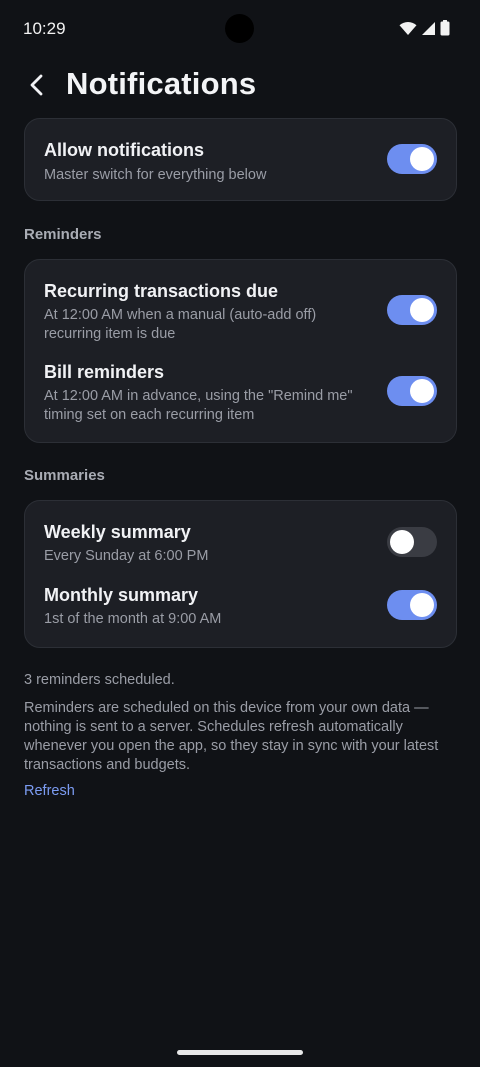  I want to click on monthly-summary-toggle, so click(412, 605).